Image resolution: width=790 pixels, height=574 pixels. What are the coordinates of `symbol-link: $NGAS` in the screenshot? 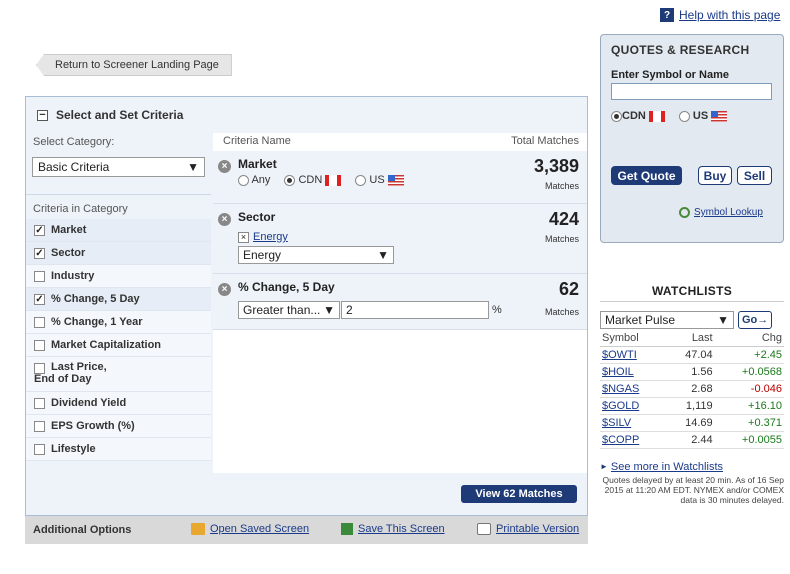 It's located at (620, 389).